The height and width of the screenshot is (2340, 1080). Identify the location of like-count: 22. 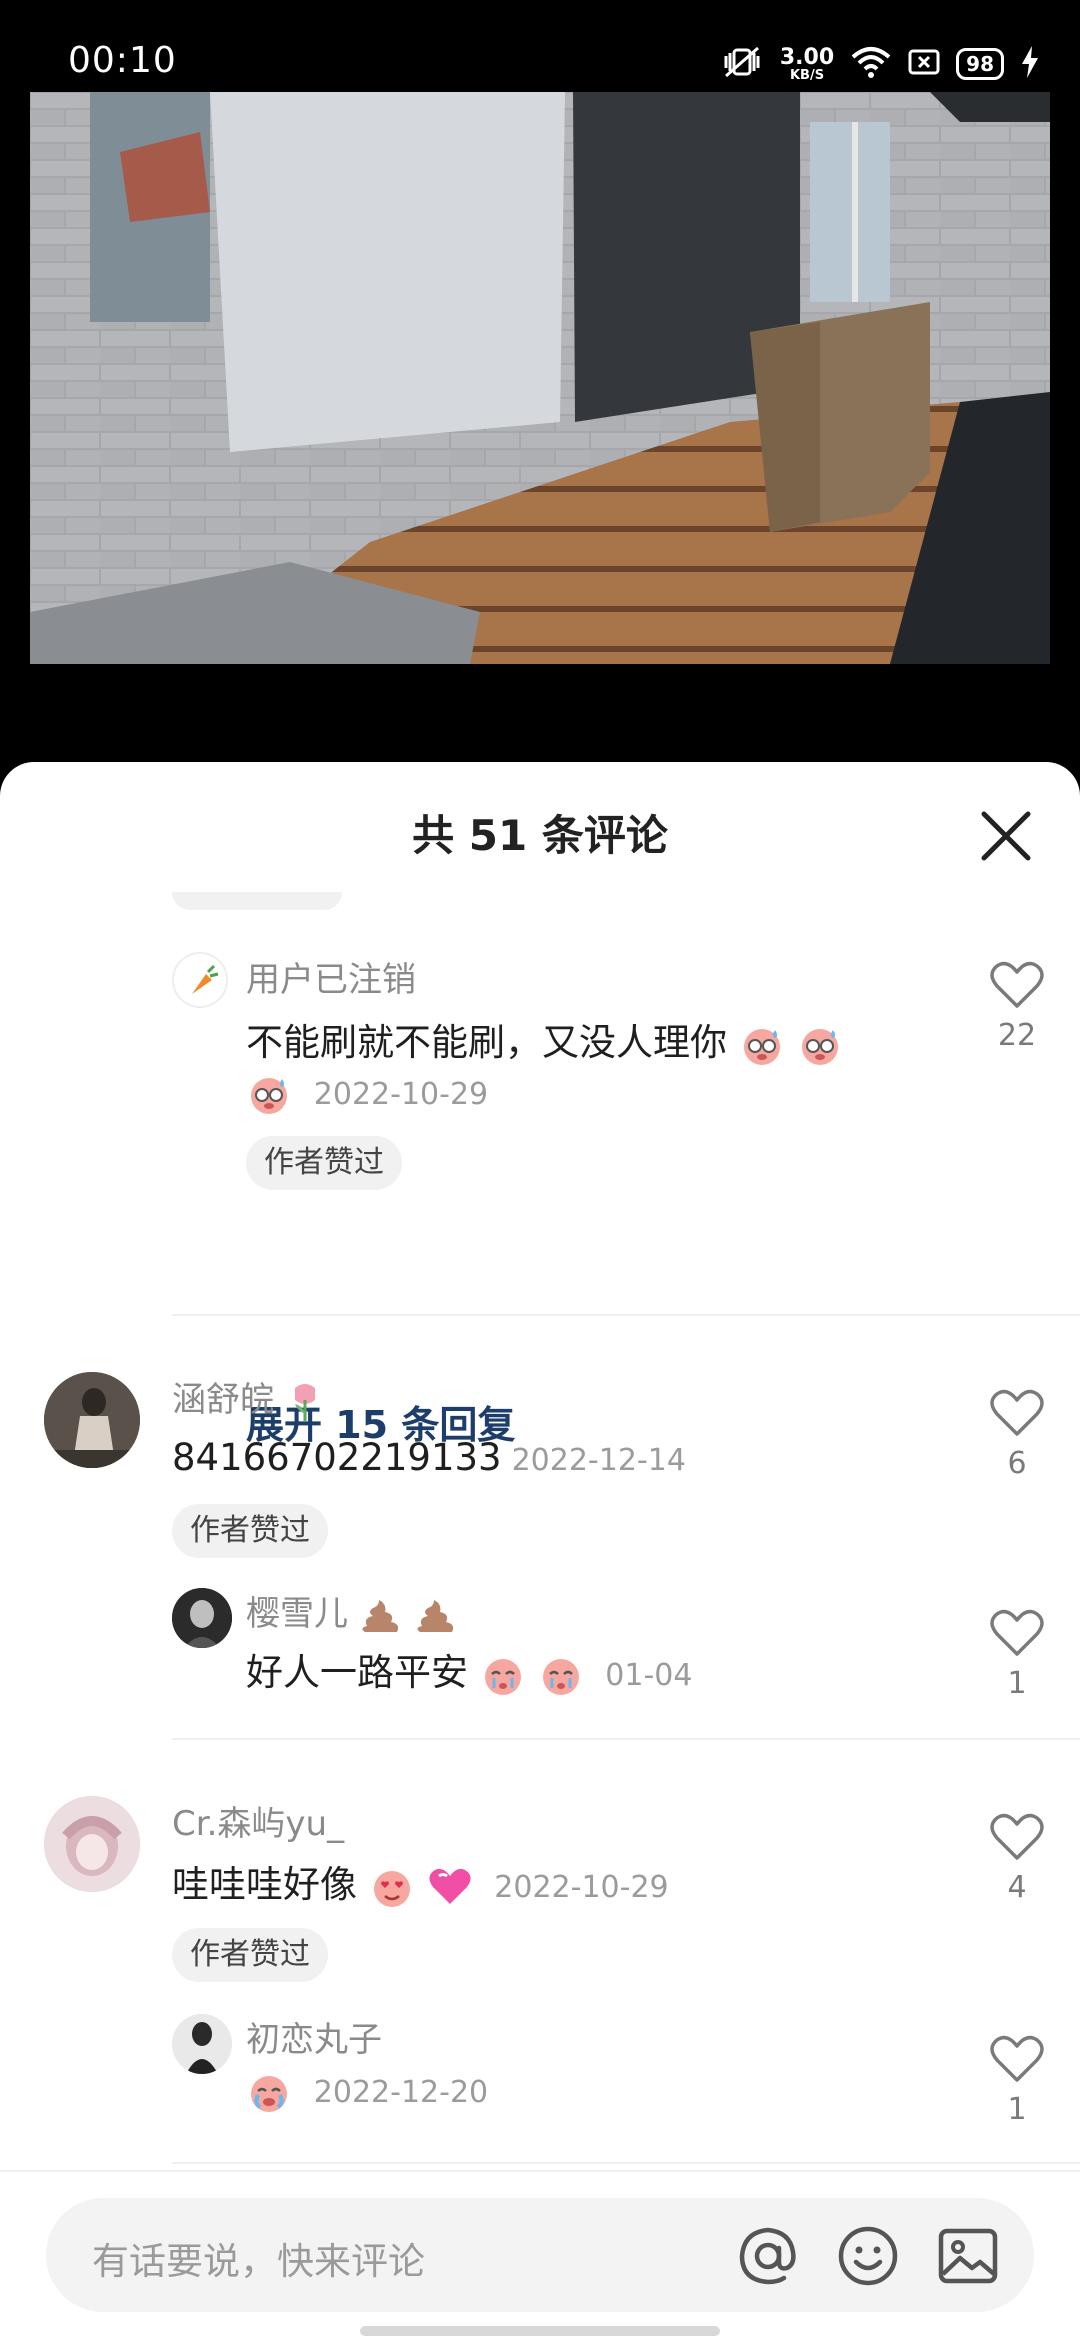
(1017, 1035).